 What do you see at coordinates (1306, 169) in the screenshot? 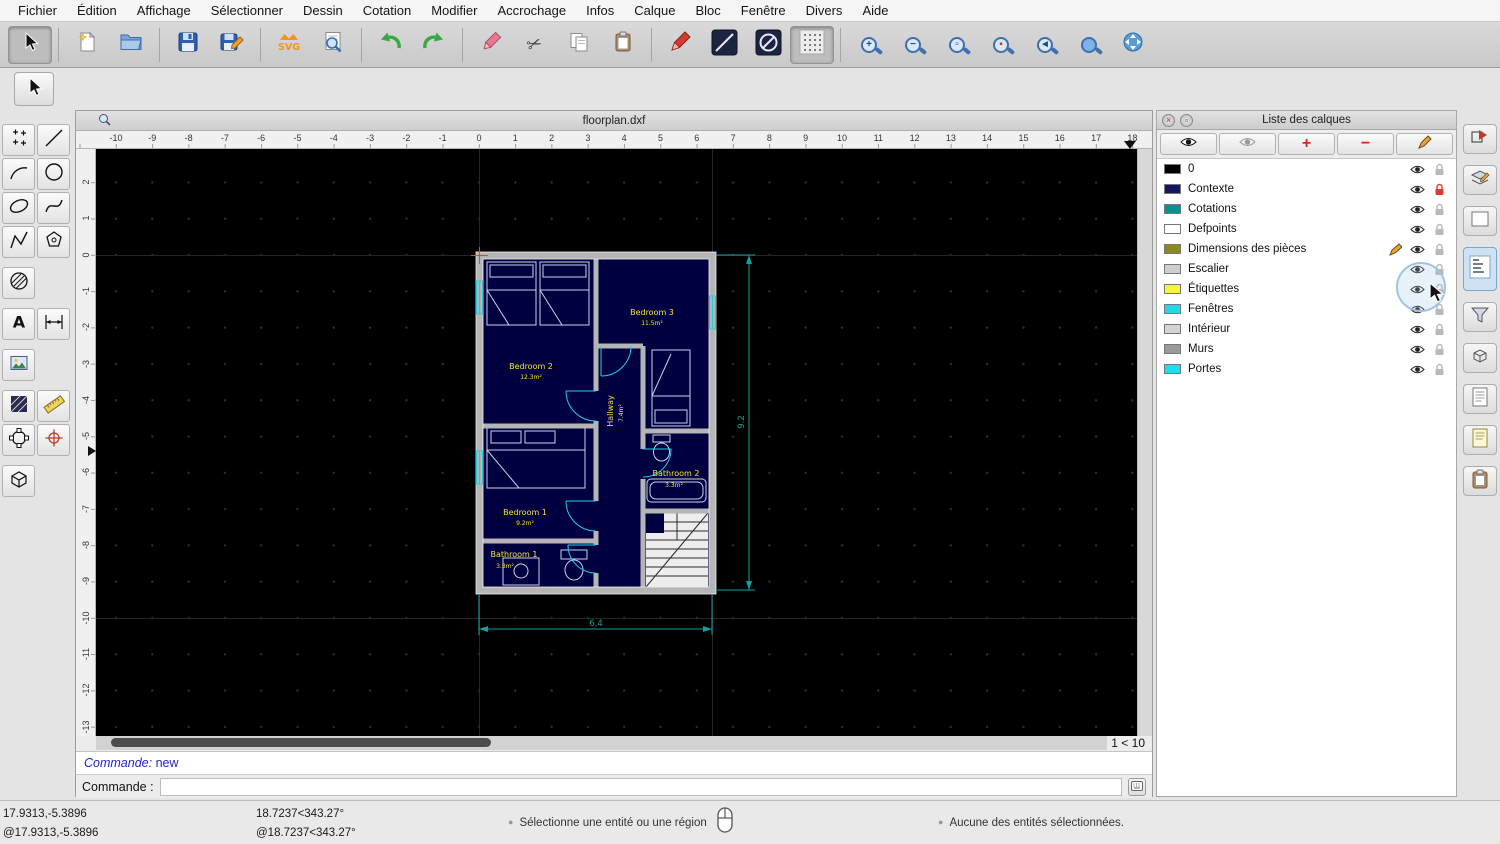
I see `layer-row: 0` at bounding box center [1306, 169].